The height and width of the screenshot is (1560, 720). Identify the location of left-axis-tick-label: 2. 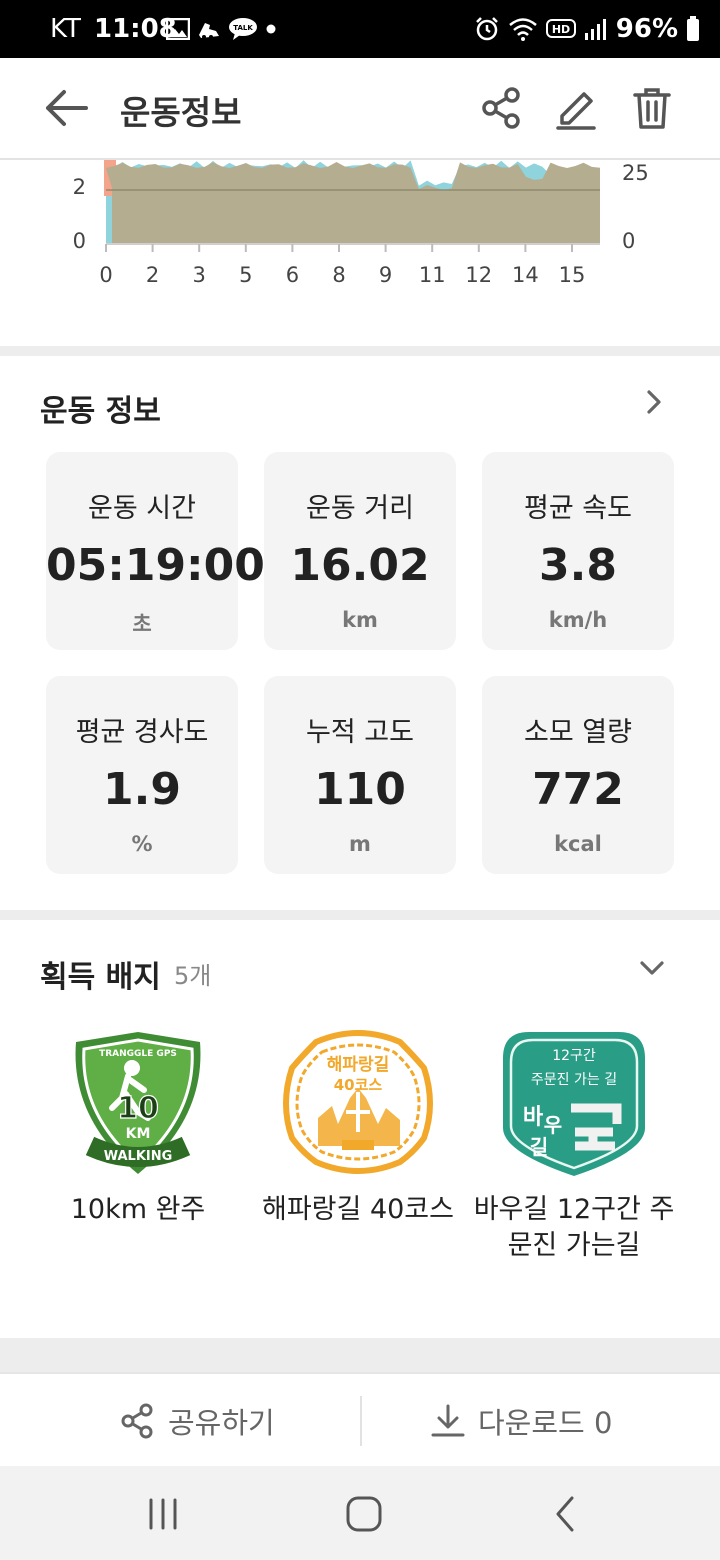
(79, 187).